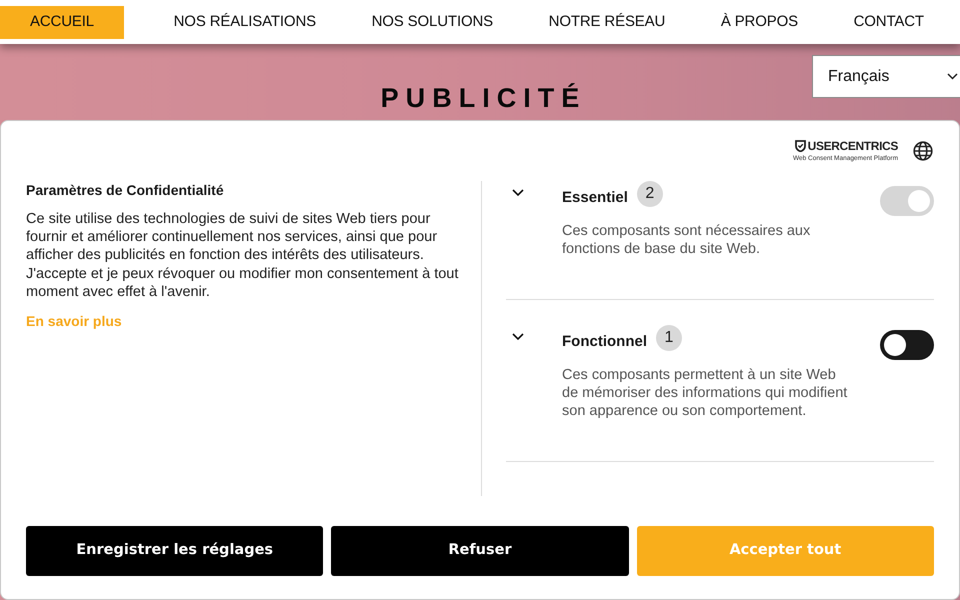 This screenshot has height=600, width=960. Describe the element at coordinates (923, 151) in the screenshot. I see `globe-icon` at that location.